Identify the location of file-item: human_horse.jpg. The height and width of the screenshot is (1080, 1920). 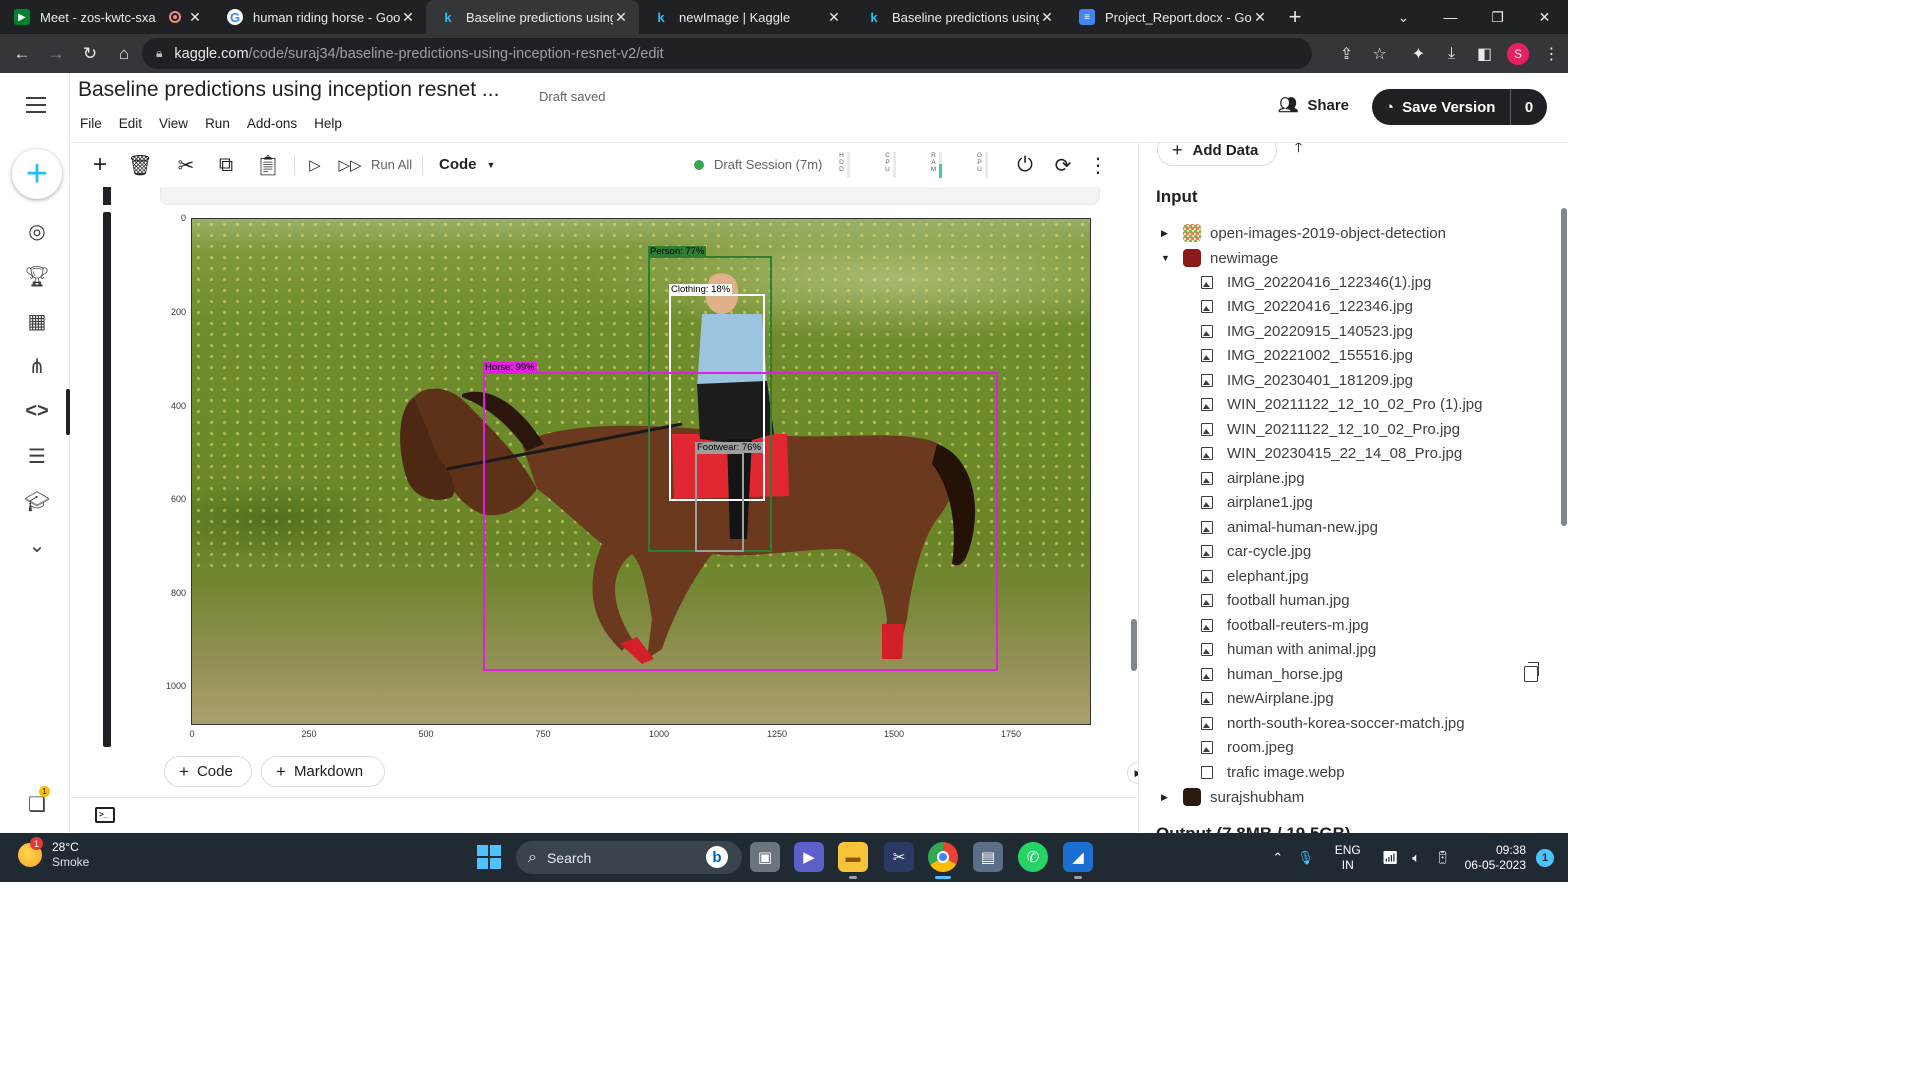
(1272, 674).